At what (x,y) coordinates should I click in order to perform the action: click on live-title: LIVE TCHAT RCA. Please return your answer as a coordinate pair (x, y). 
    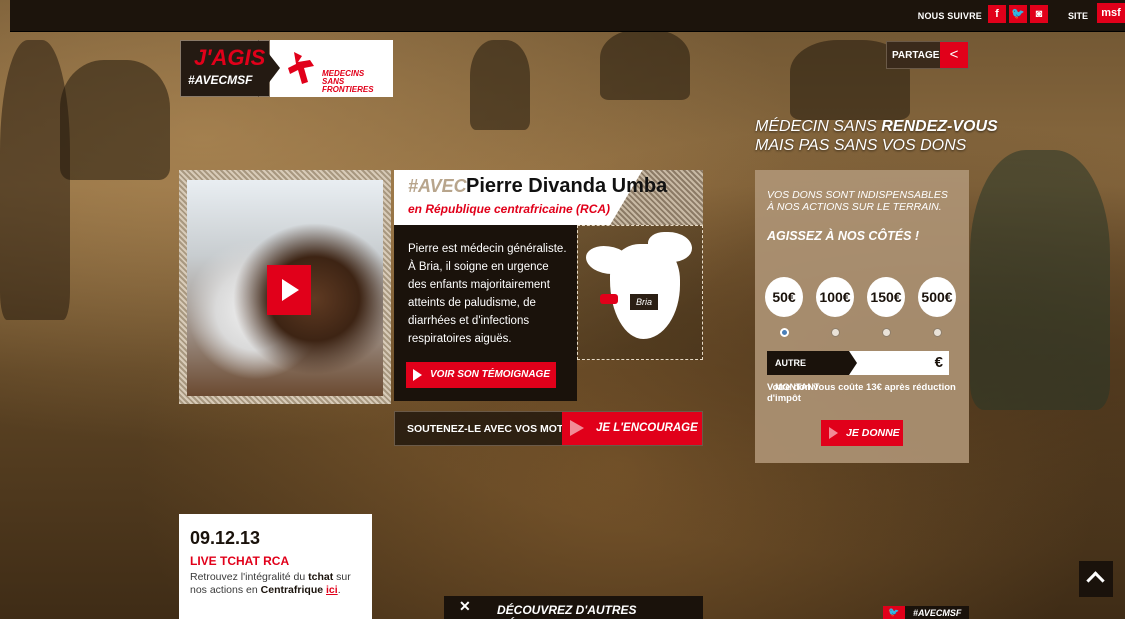
    Looking at the image, I should click on (240, 561).